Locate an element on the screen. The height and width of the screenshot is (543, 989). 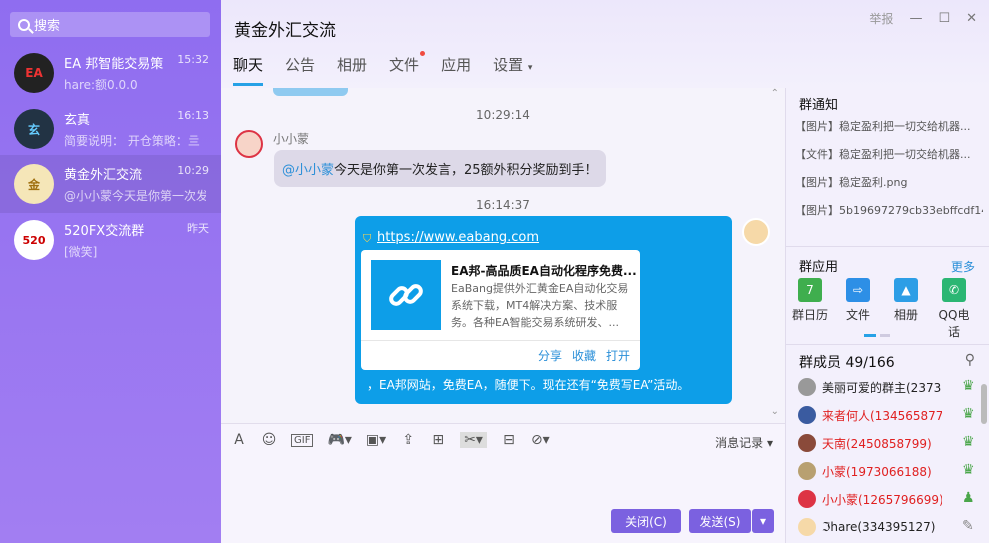
conversation-time: 昨天 is located at coordinates (198, 228).